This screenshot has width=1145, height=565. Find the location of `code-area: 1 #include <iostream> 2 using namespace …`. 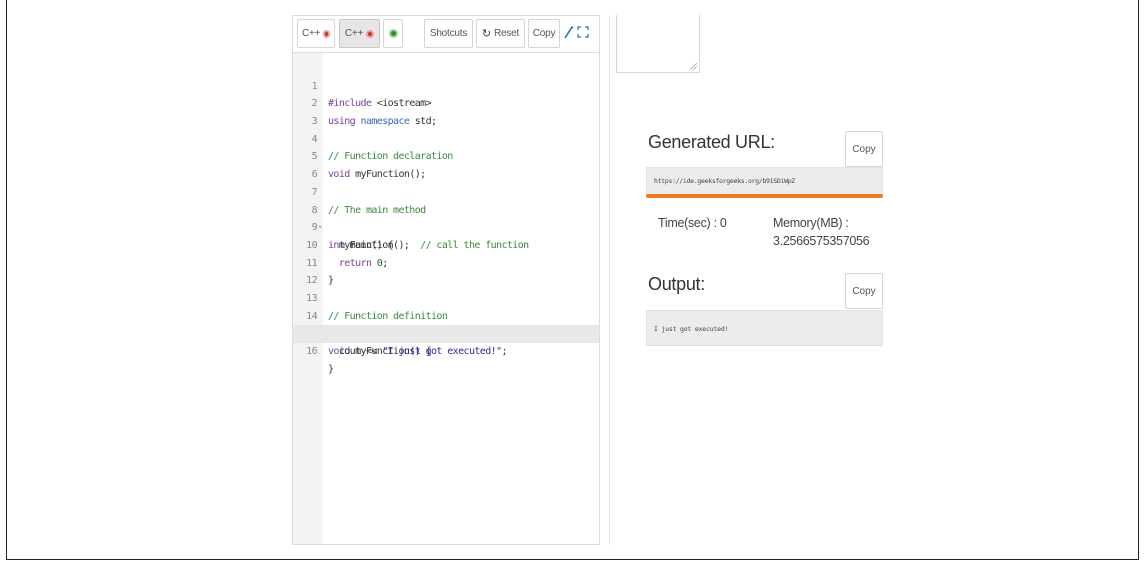

code-area: 1 #include <iostream> 2 using namespace … is located at coordinates (446, 217).